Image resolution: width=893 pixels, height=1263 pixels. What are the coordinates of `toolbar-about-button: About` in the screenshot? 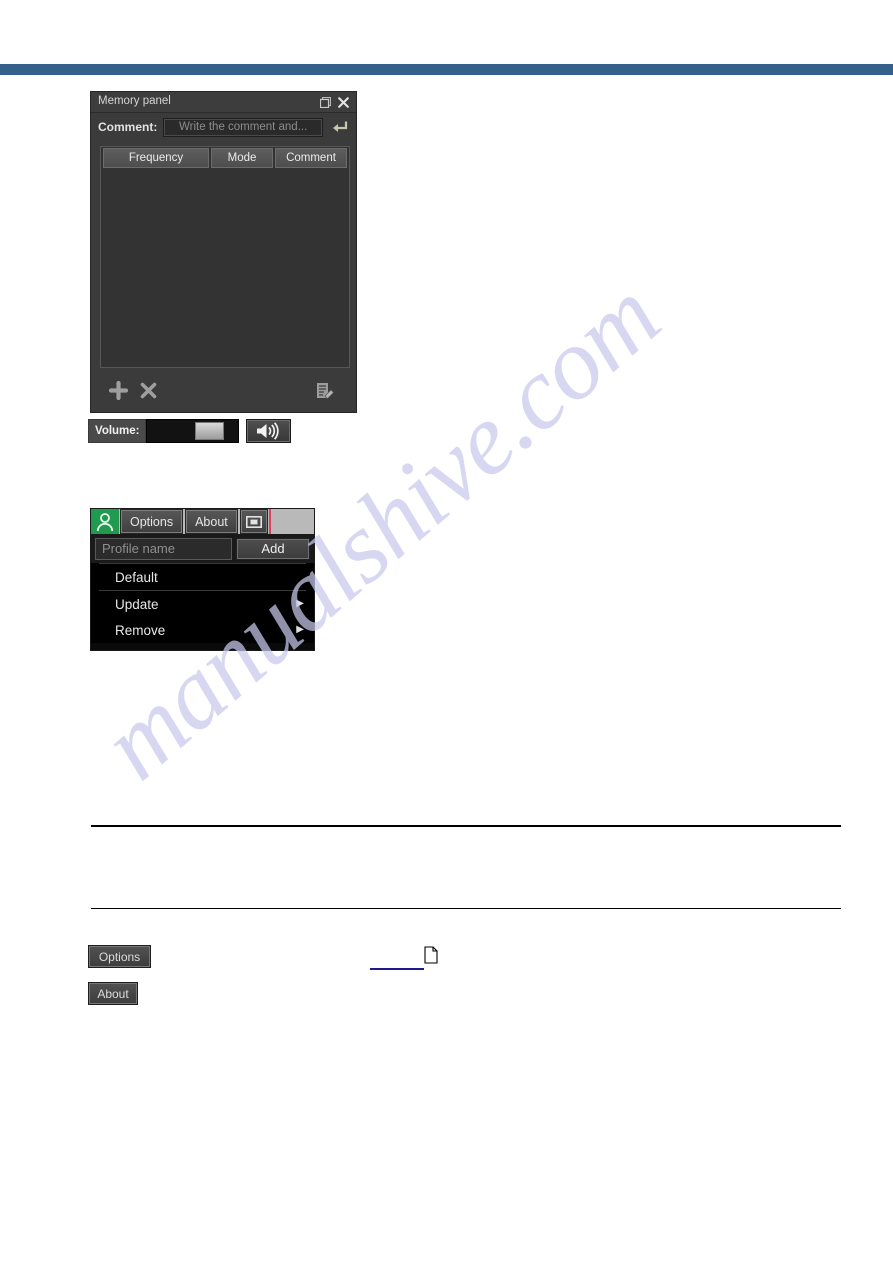 It's located at (211, 521).